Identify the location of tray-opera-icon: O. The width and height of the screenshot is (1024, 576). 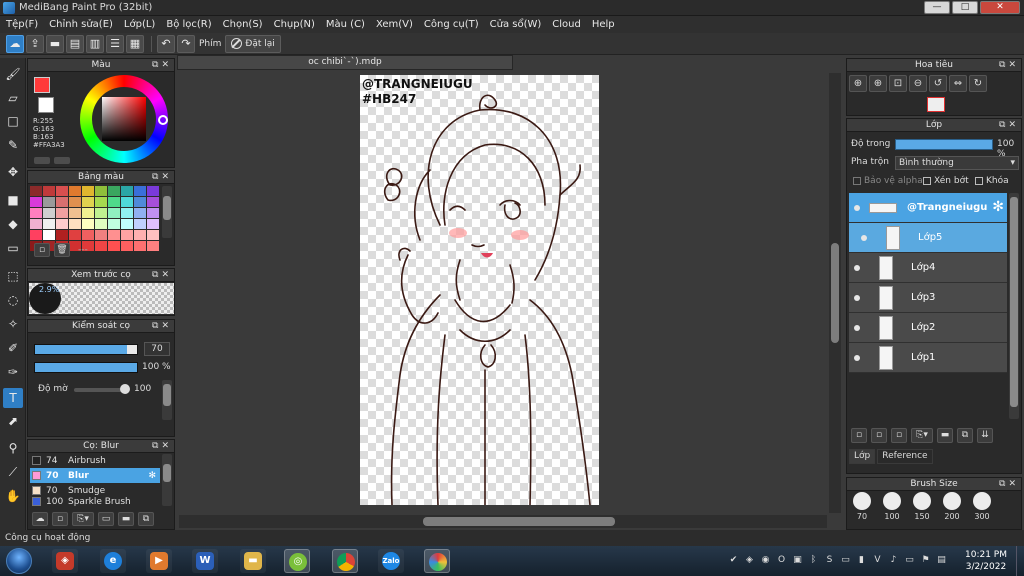
(781, 560).